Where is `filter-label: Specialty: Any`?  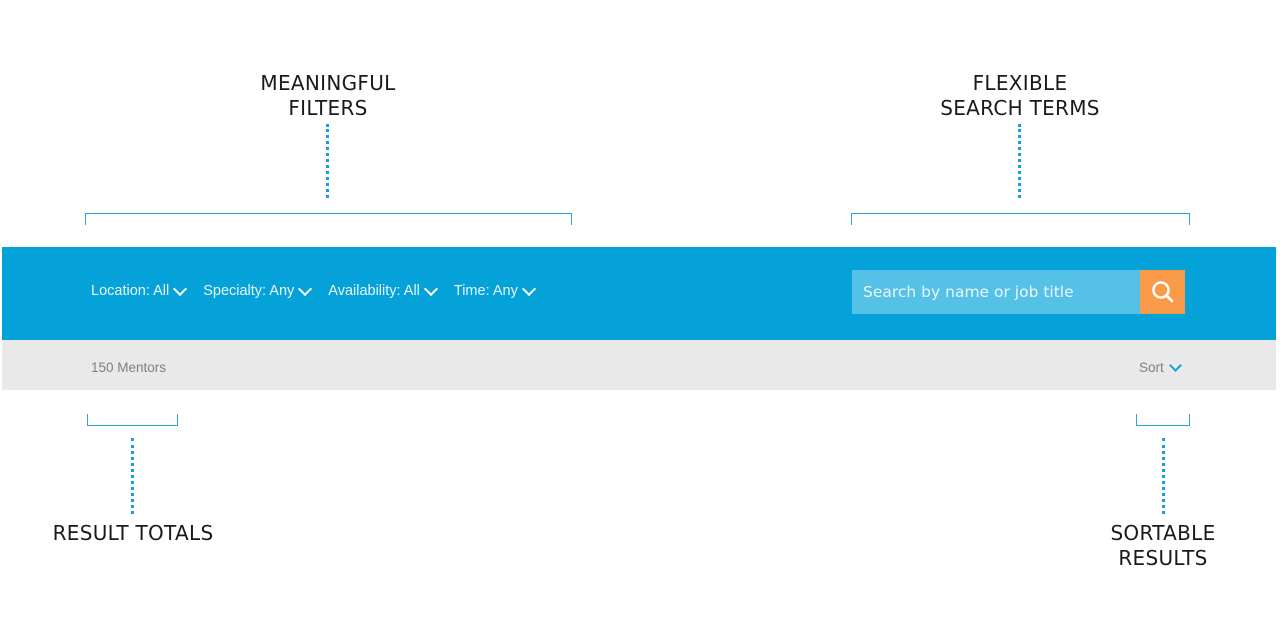 filter-label: Specialty: Any is located at coordinates (249, 291).